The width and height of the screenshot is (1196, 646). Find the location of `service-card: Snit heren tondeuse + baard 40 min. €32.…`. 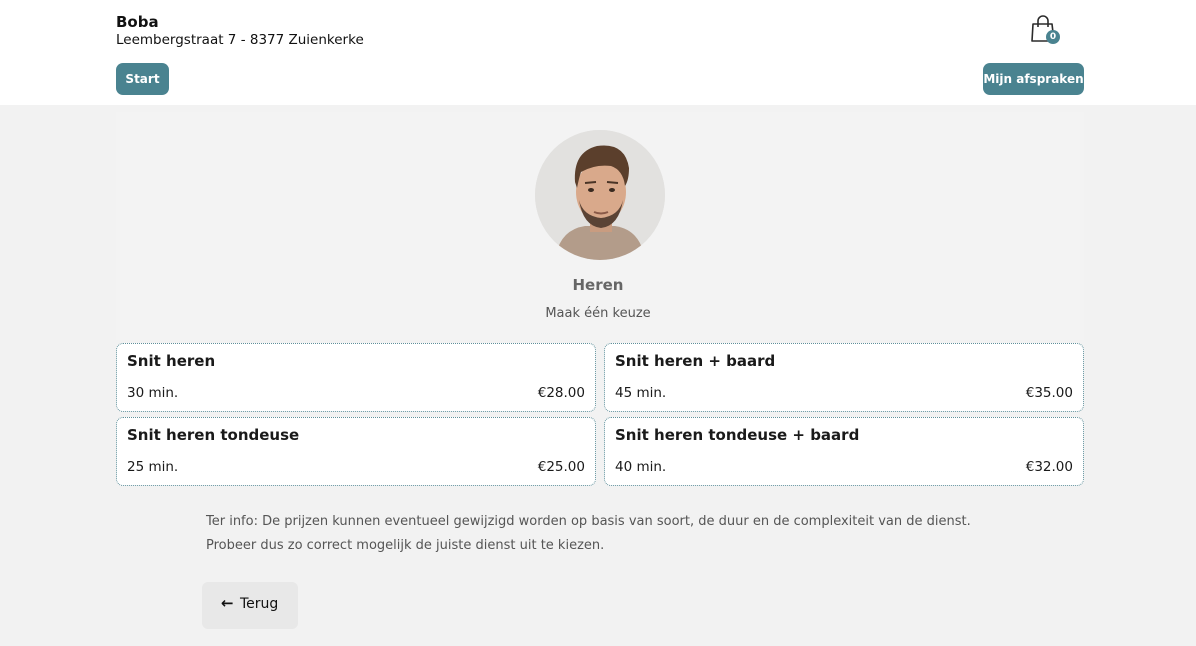

service-card: Snit heren tondeuse + baard 40 min. €32.… is located at coordinates (844, 451).